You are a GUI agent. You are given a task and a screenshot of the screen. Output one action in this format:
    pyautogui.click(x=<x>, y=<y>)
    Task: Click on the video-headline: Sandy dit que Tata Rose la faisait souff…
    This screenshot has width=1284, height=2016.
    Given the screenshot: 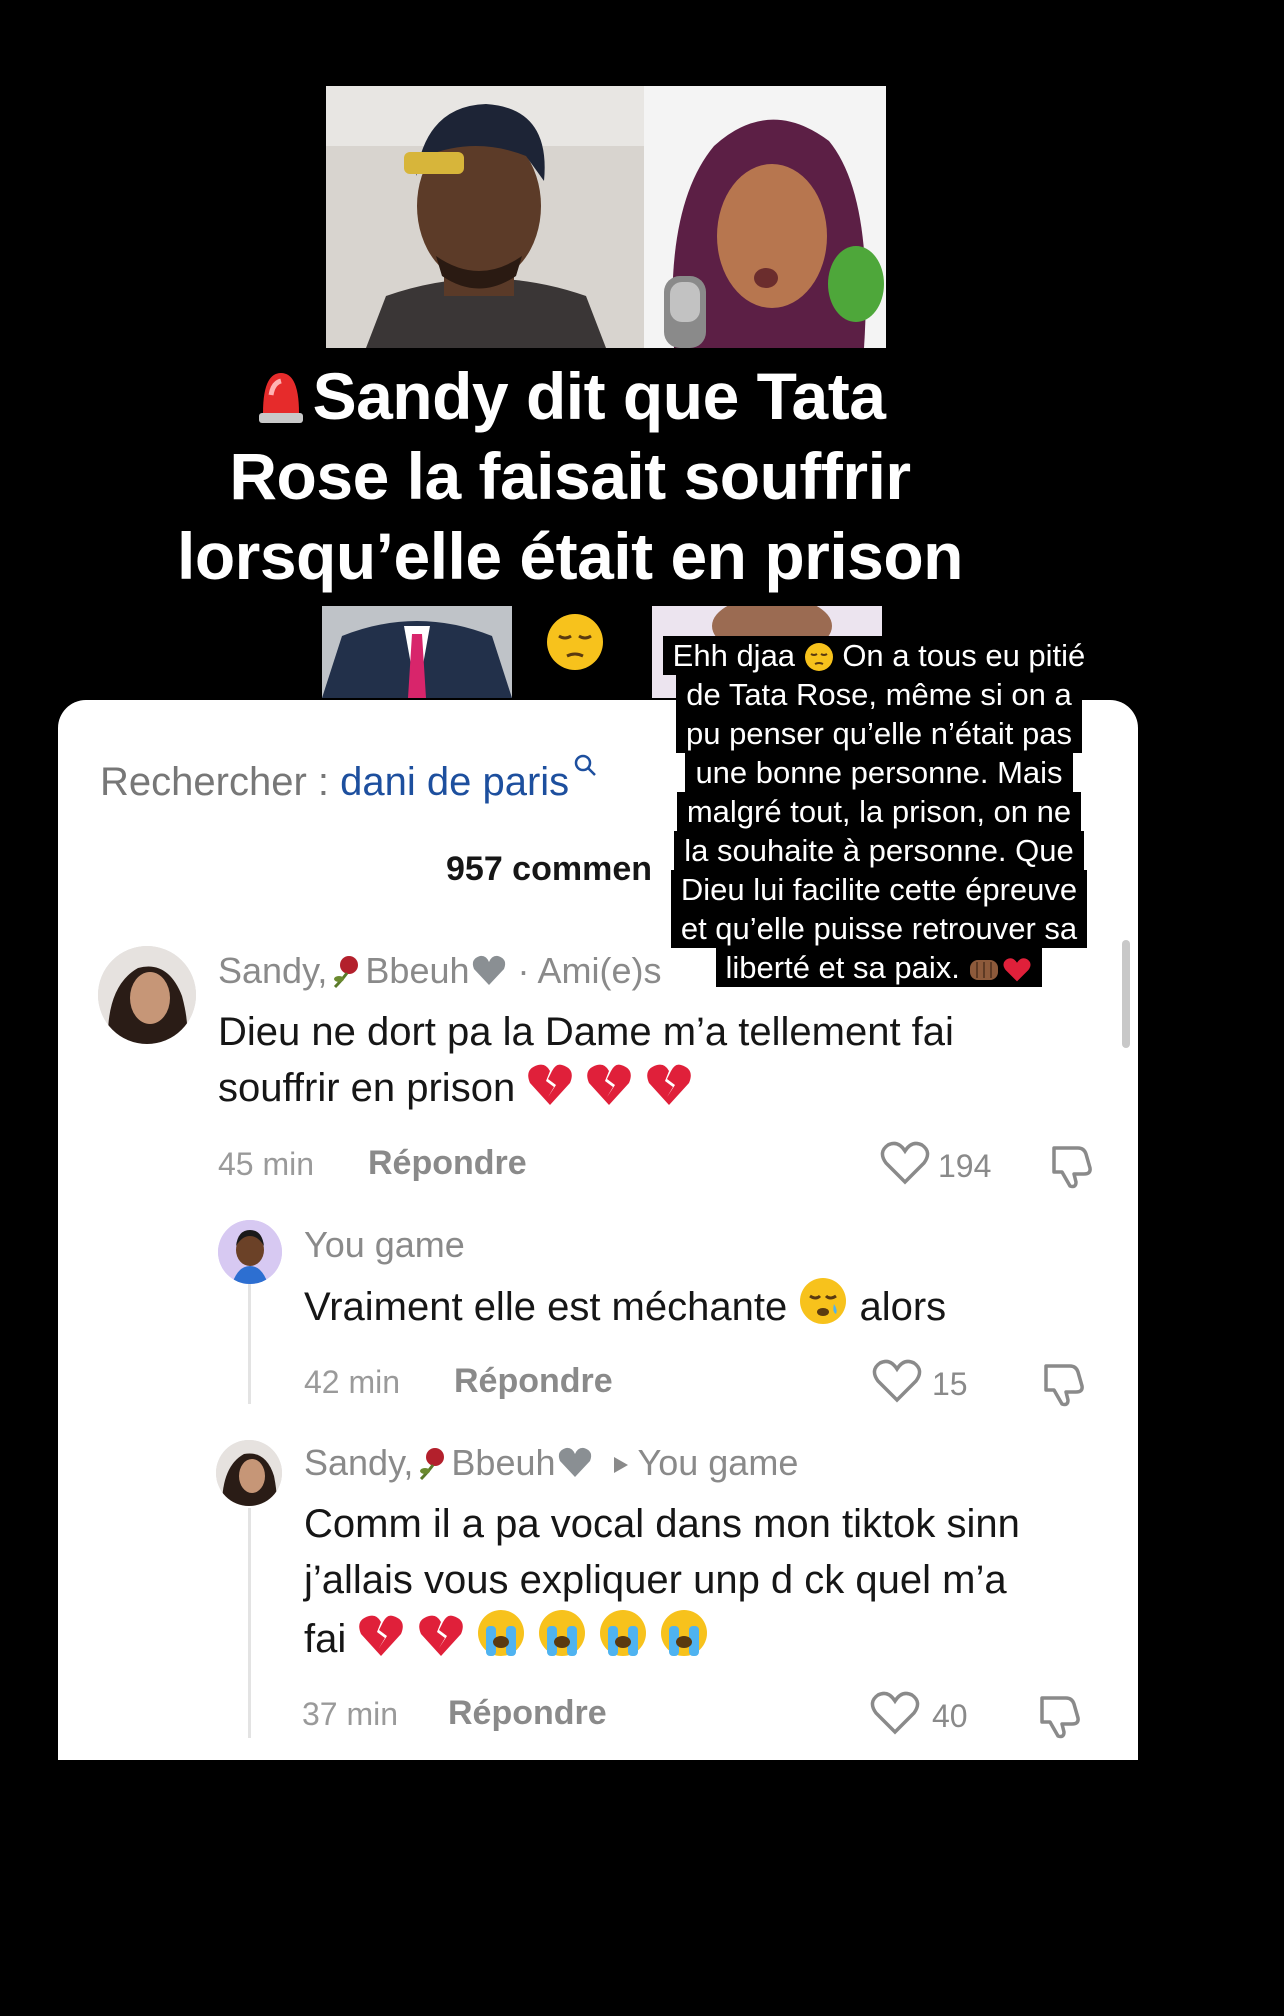 What is the action you would take?
    pyautogui.click(x=570, y=476)
    